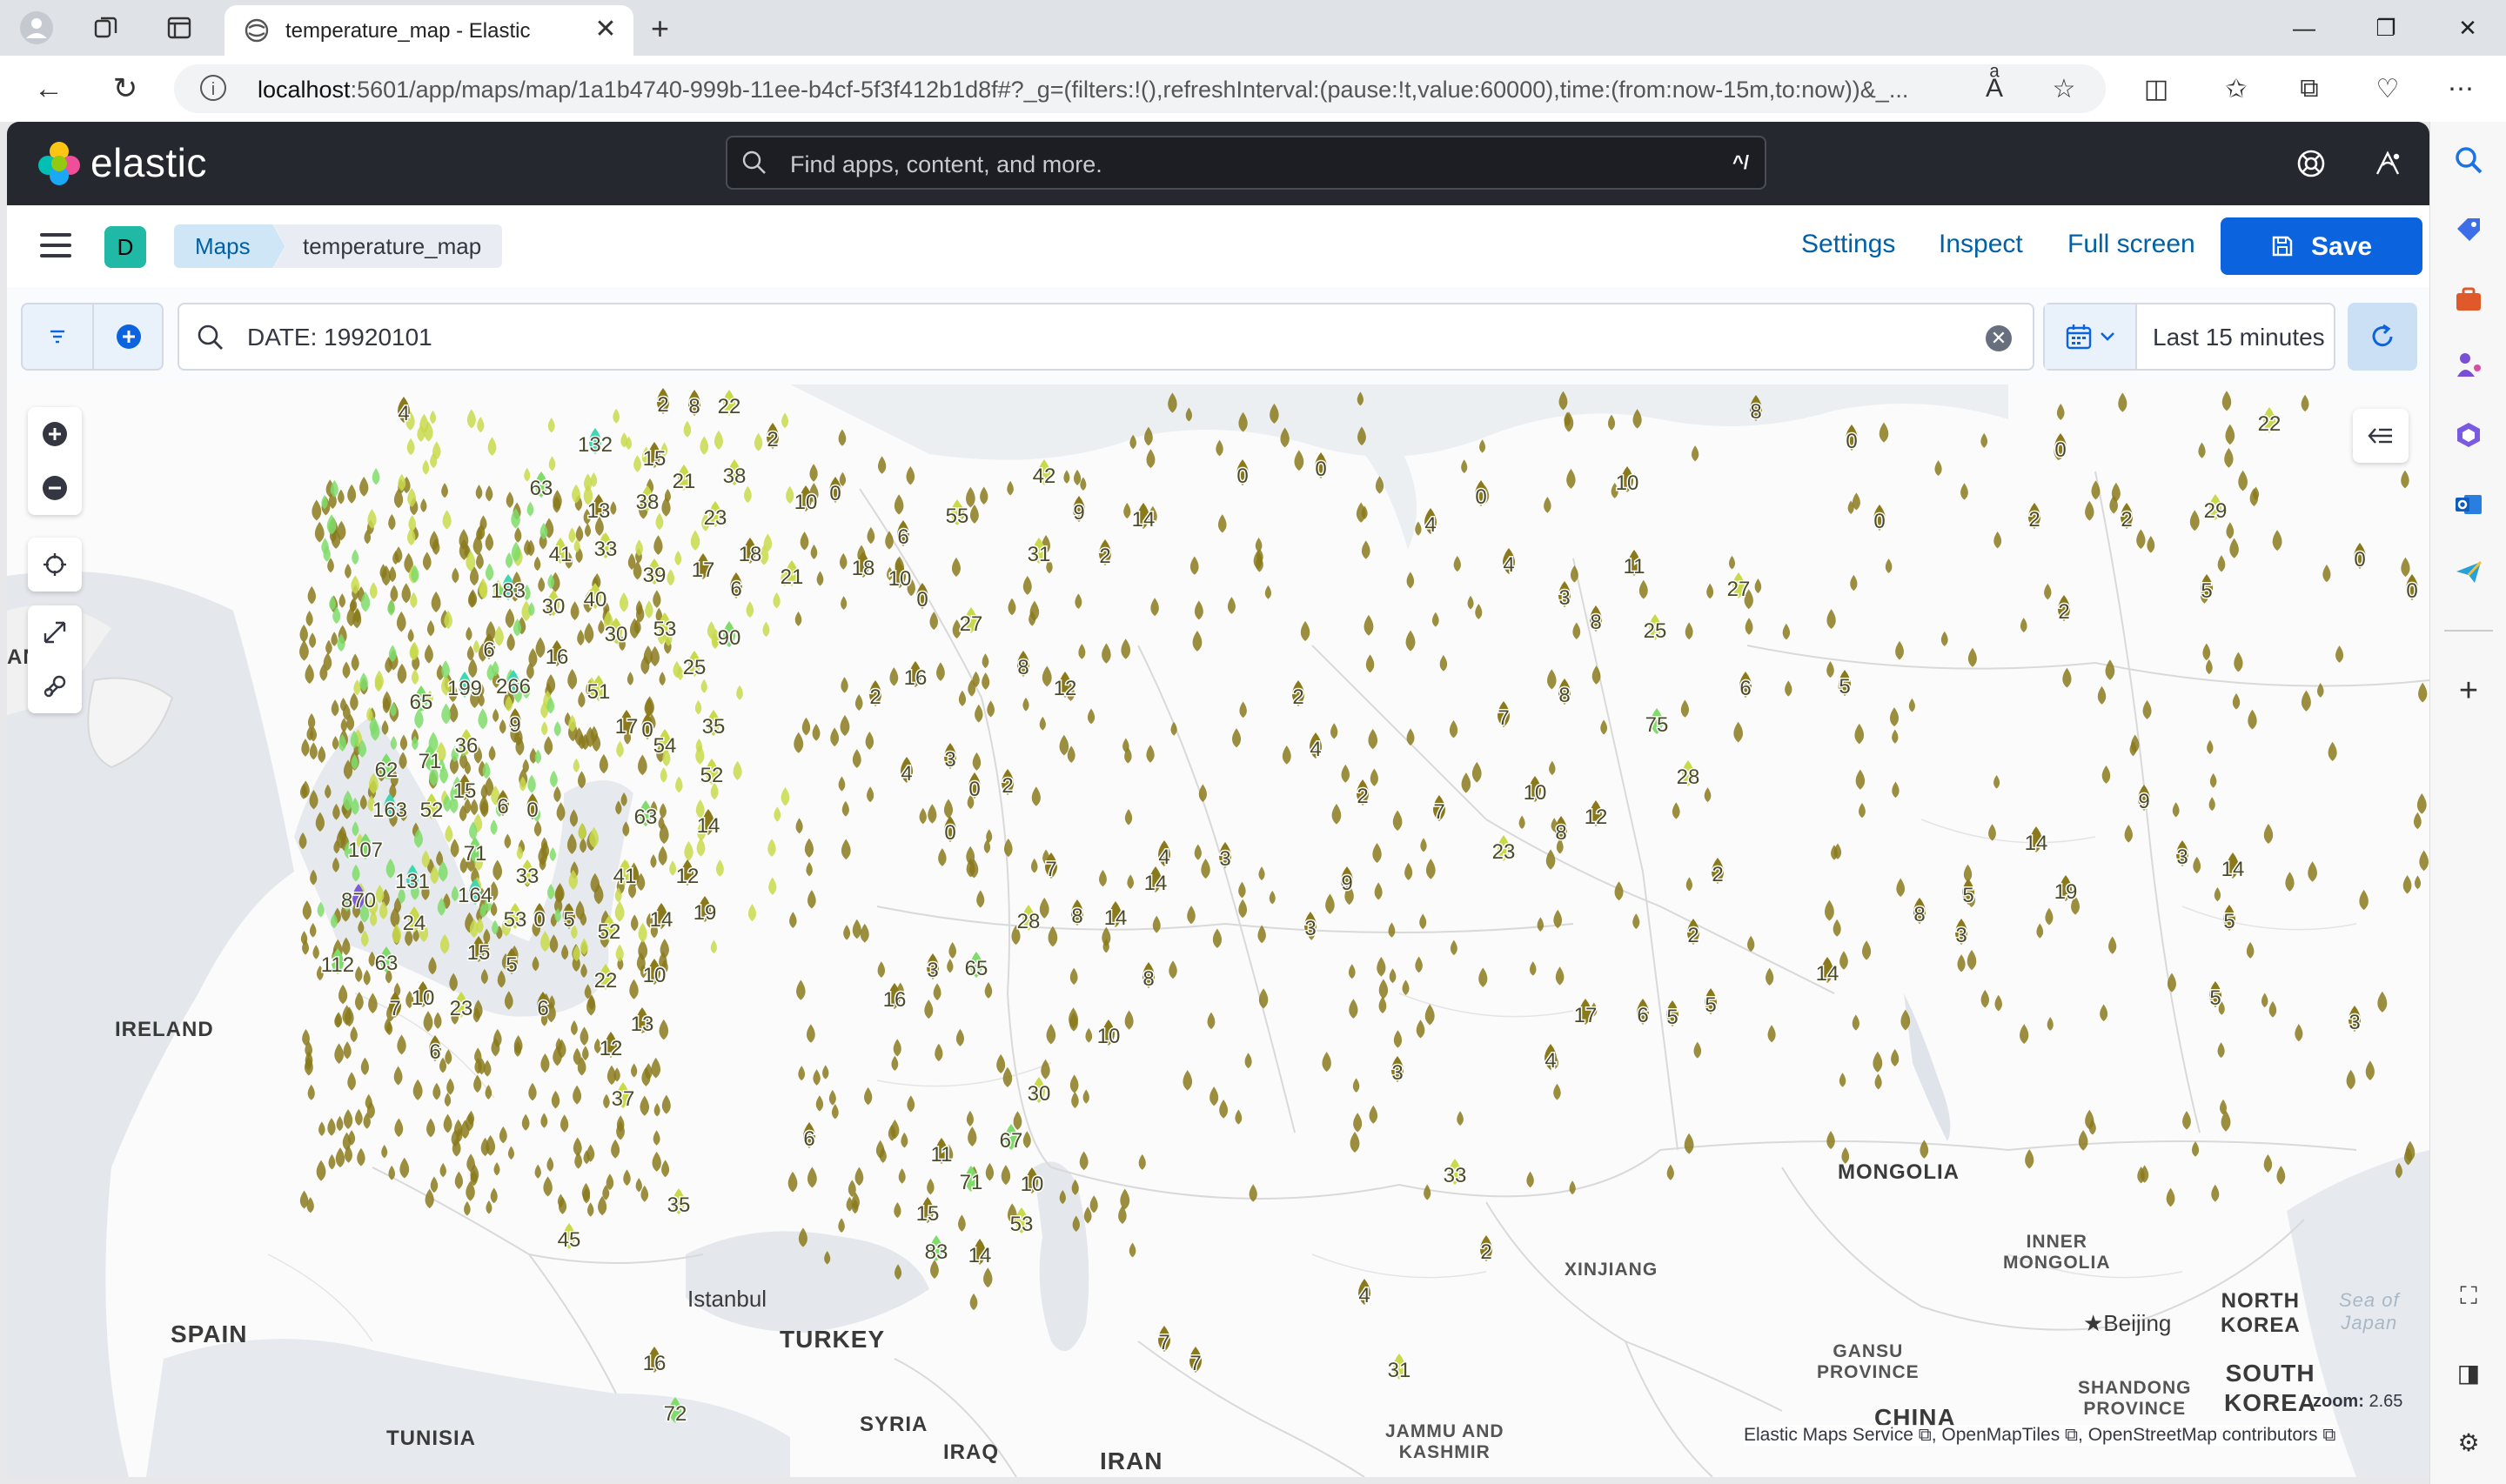 Image resolution: width=2506 pixels, height=1484 pixels. I want to click on temperature-marker: 28, so click(1028, 920).